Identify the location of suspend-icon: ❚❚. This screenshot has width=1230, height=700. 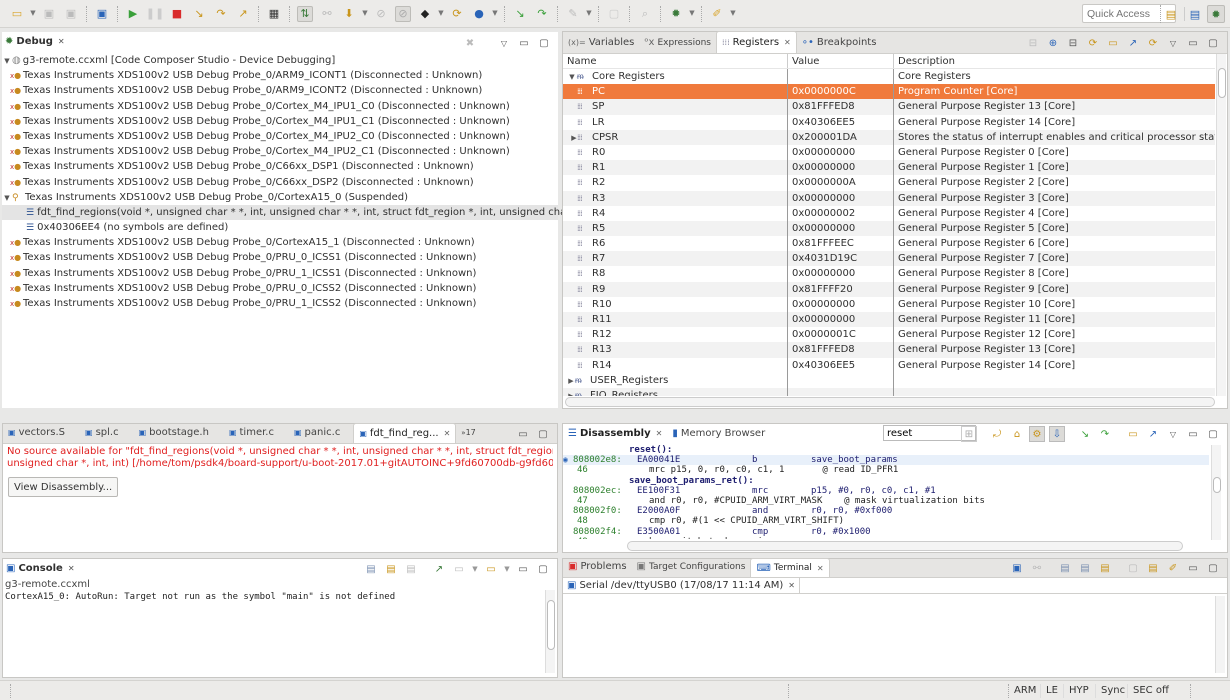
(155, 14).